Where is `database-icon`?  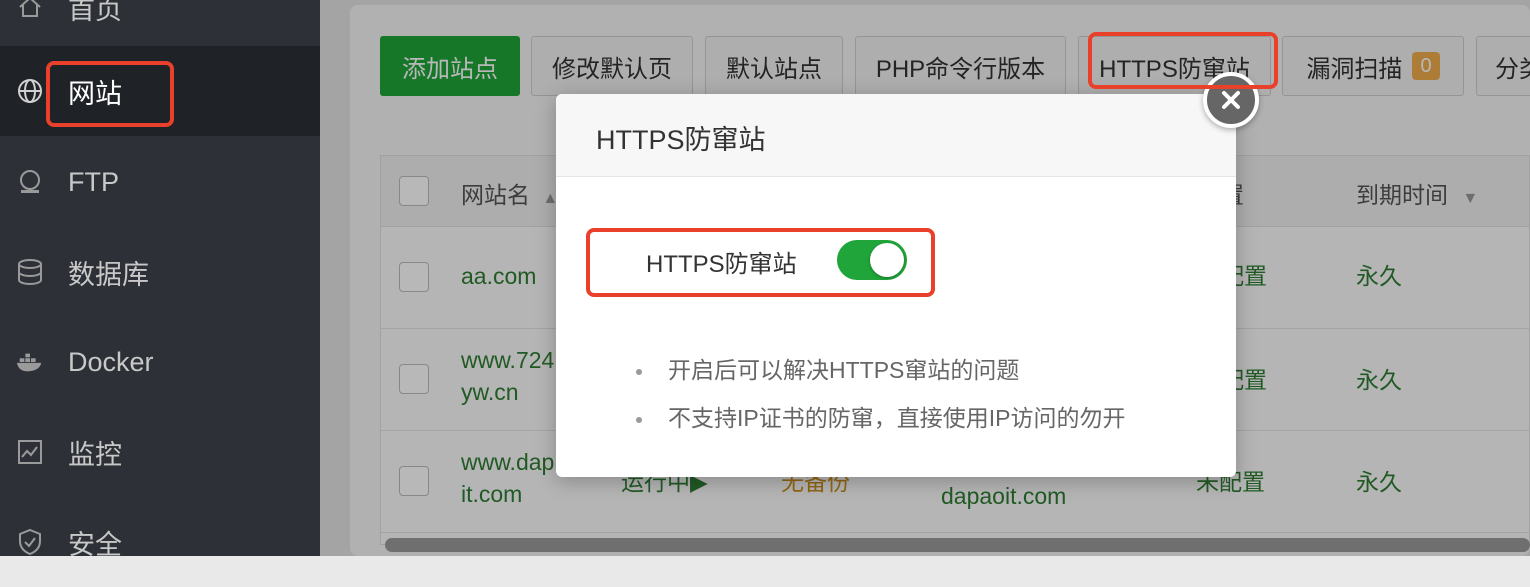 database-icon is located at coordinates (30, 272).